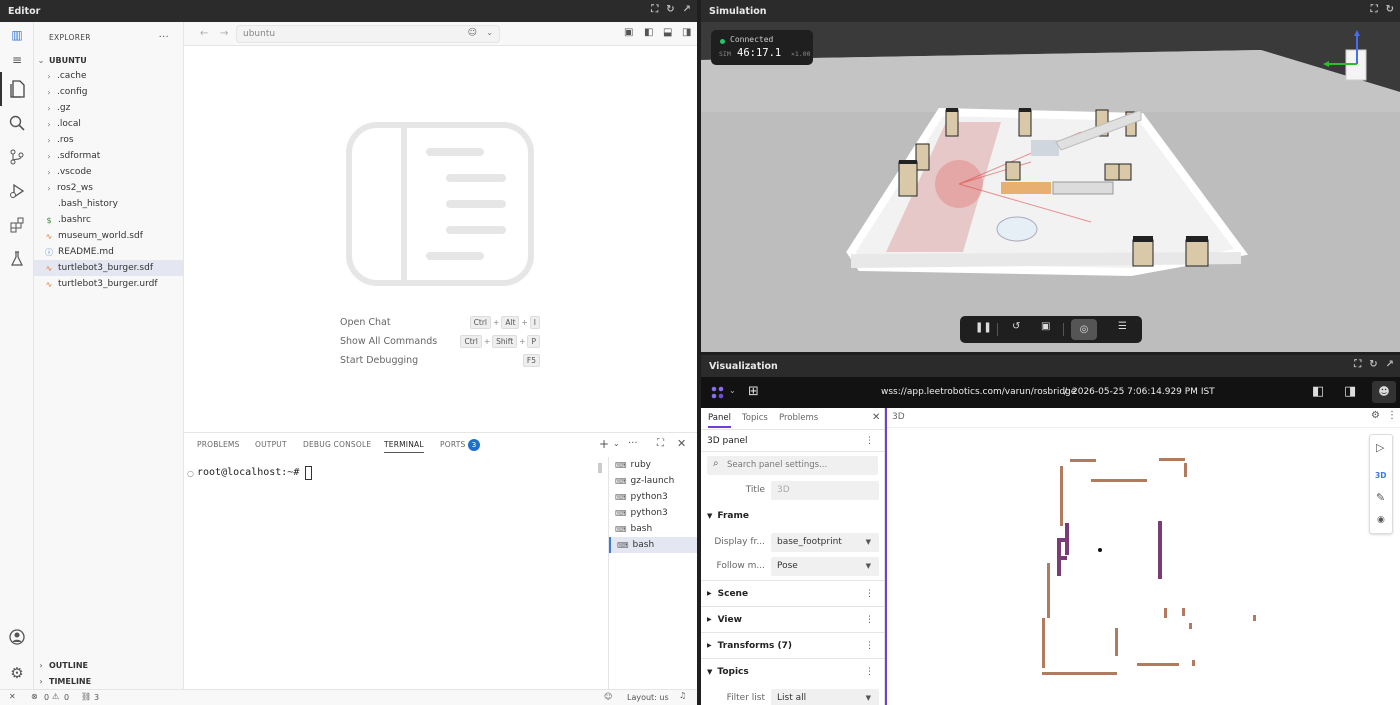 This screenshot has width=1400, height=705. I want to click on terminal-item-python3: ⌨ python3, so click(653, 497).